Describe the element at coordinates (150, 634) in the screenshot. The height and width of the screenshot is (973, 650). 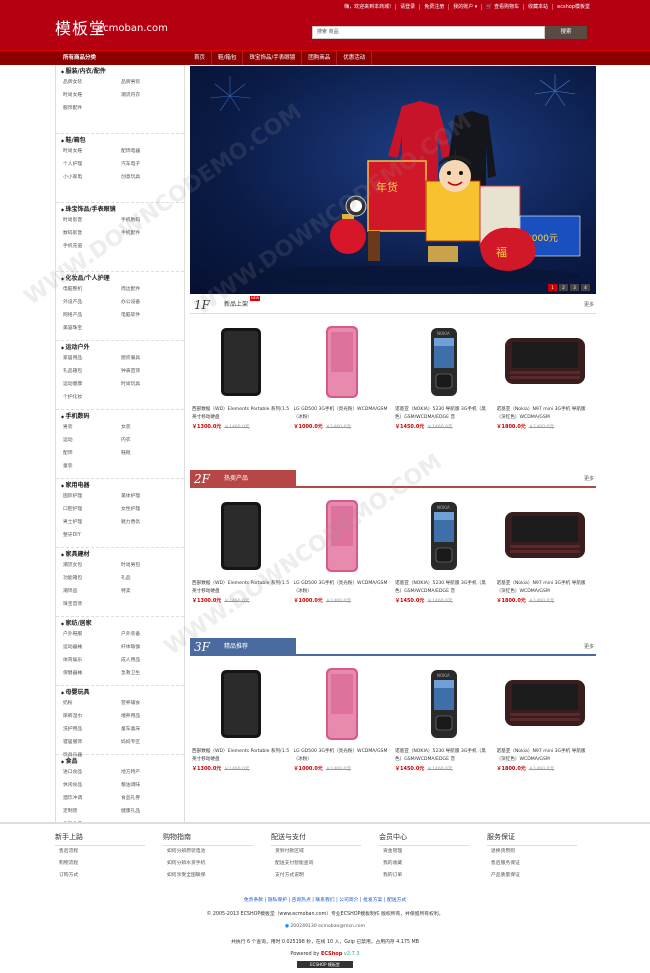
I see `subcategory-link: 户外装备` at that location.